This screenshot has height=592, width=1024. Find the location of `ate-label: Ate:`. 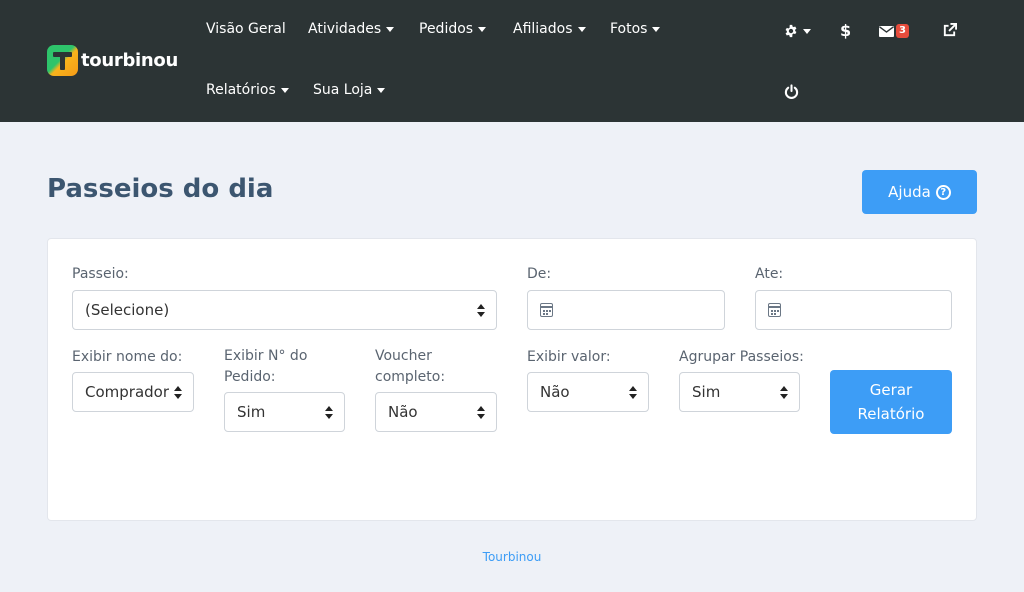

ate-label: Ate: is located at coordinates (769, 274).